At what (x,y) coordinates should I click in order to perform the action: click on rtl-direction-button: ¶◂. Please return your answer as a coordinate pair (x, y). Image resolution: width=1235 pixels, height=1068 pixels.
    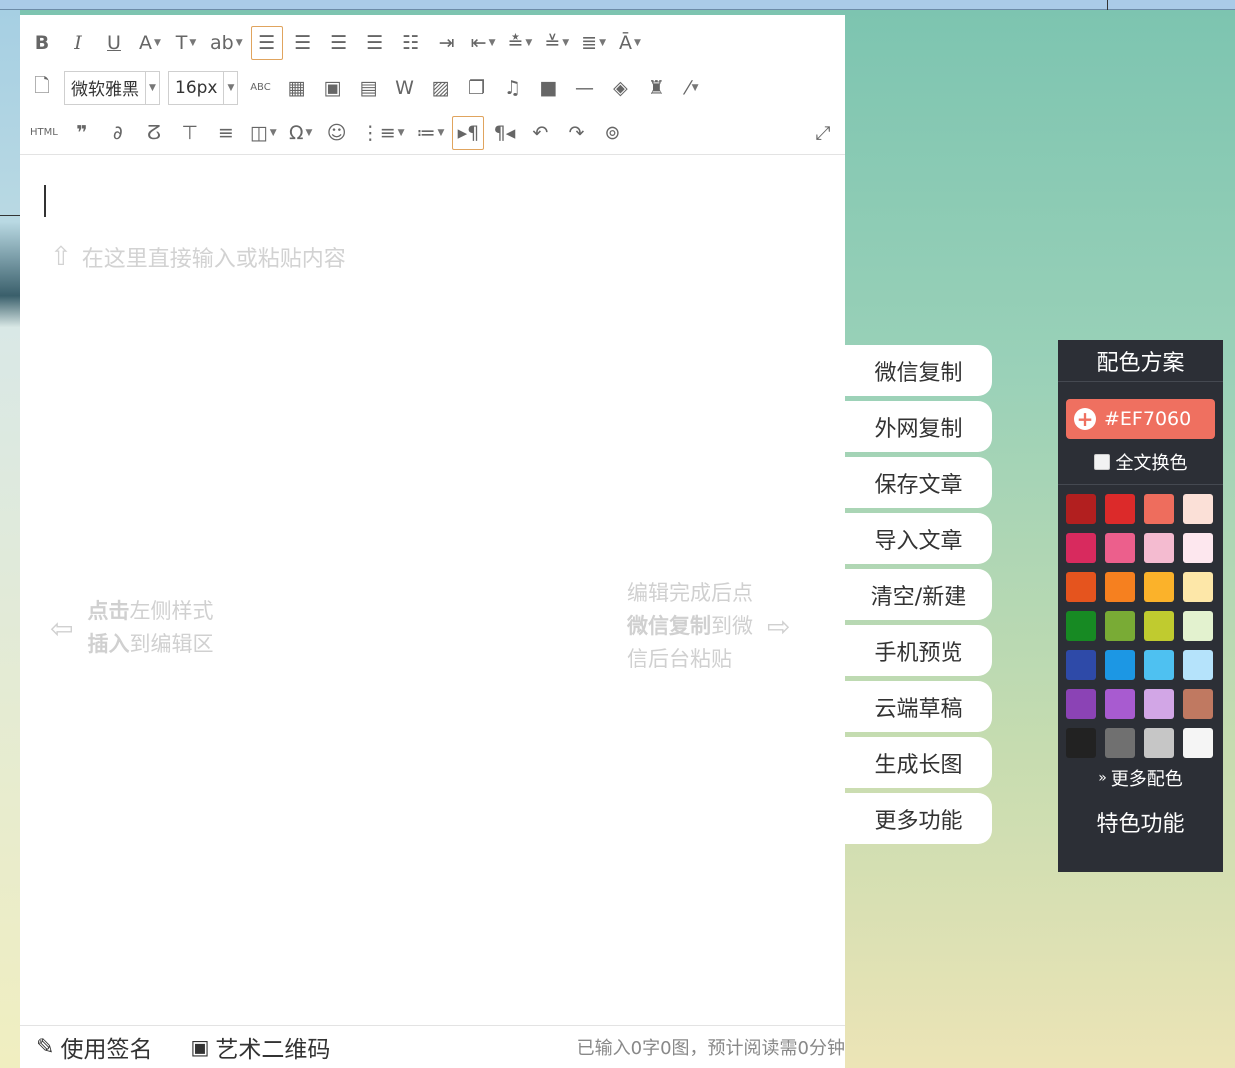
    Looking at the image, I should click on (504, 133).